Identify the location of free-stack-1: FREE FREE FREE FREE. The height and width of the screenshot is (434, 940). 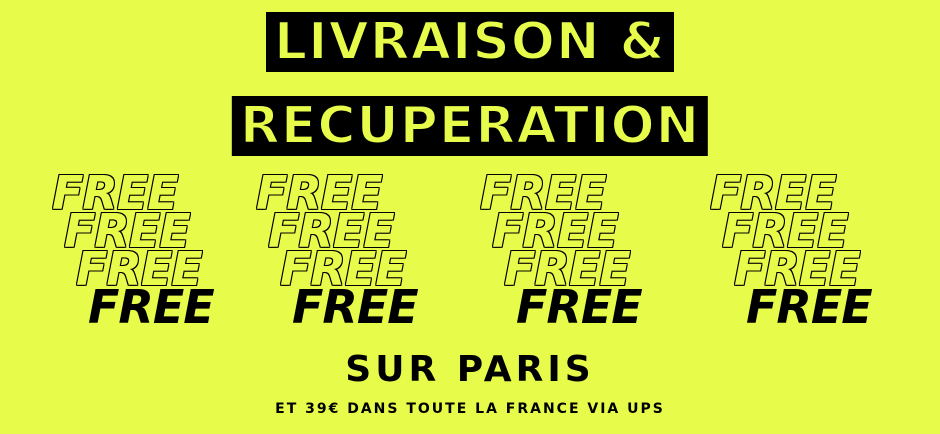
(152, 252).